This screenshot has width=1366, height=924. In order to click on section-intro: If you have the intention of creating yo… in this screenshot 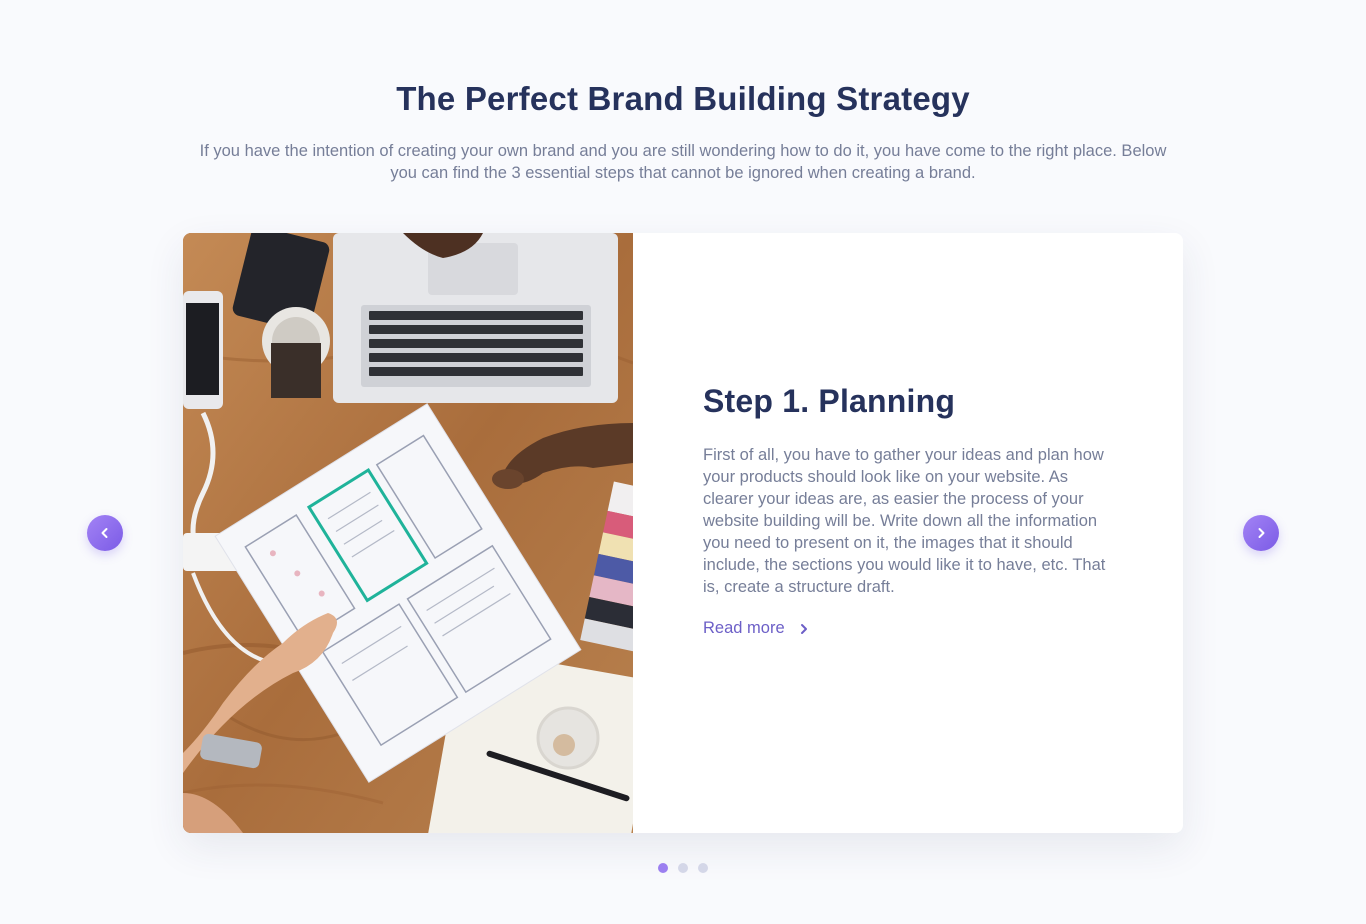, I will do `click(683, 162)`.